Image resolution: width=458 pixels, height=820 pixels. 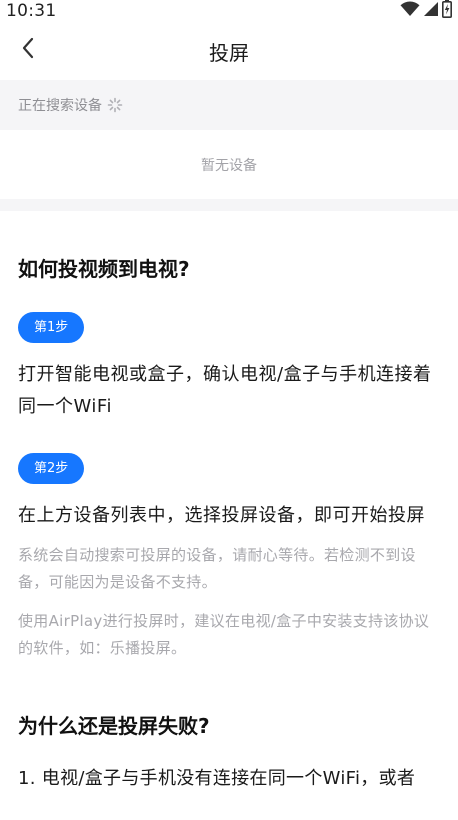 I want to click on failure-reasons-title: 为什么还是投屏失败?, so click(x=114, y=726).